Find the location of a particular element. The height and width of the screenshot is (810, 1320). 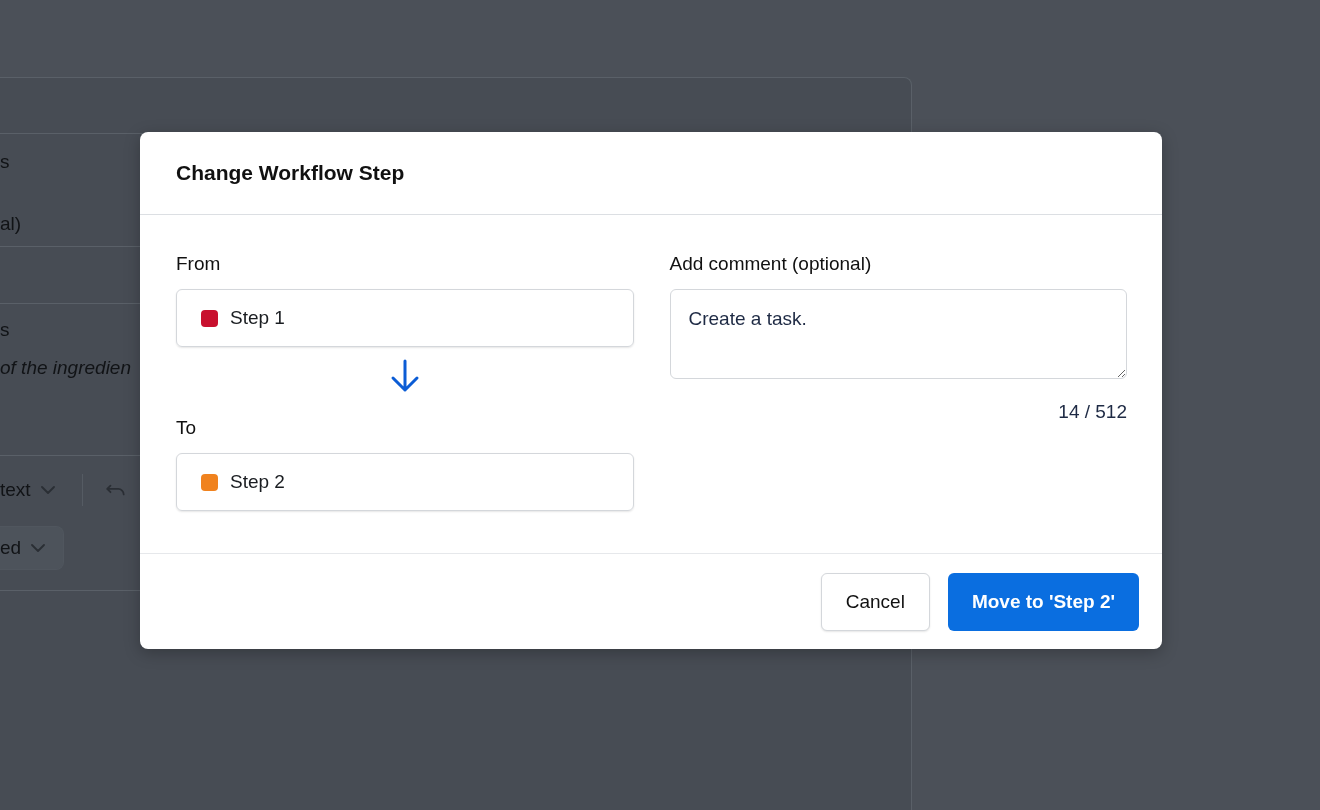

field-hint: of the ingredien is located at coordinates (65, 368).